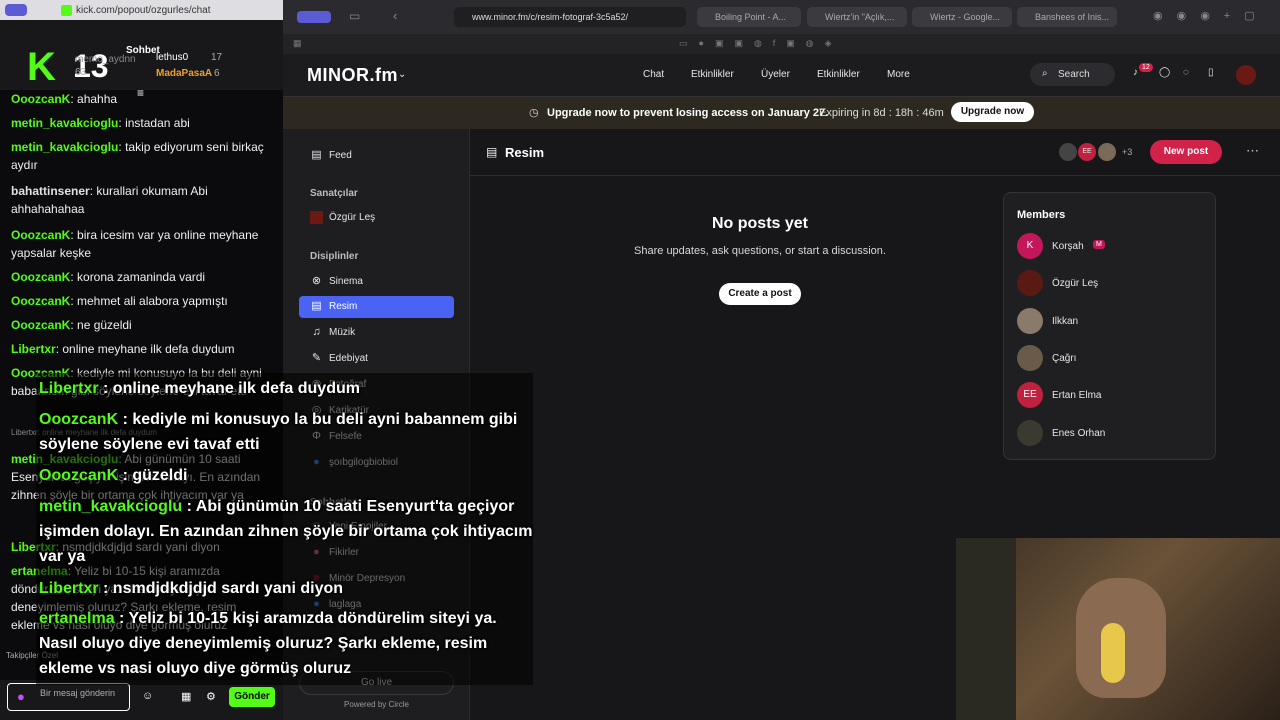 This screenshot has height=720, width=1280. I want to click on sidebar-toggle-icon, so click(16, 10).